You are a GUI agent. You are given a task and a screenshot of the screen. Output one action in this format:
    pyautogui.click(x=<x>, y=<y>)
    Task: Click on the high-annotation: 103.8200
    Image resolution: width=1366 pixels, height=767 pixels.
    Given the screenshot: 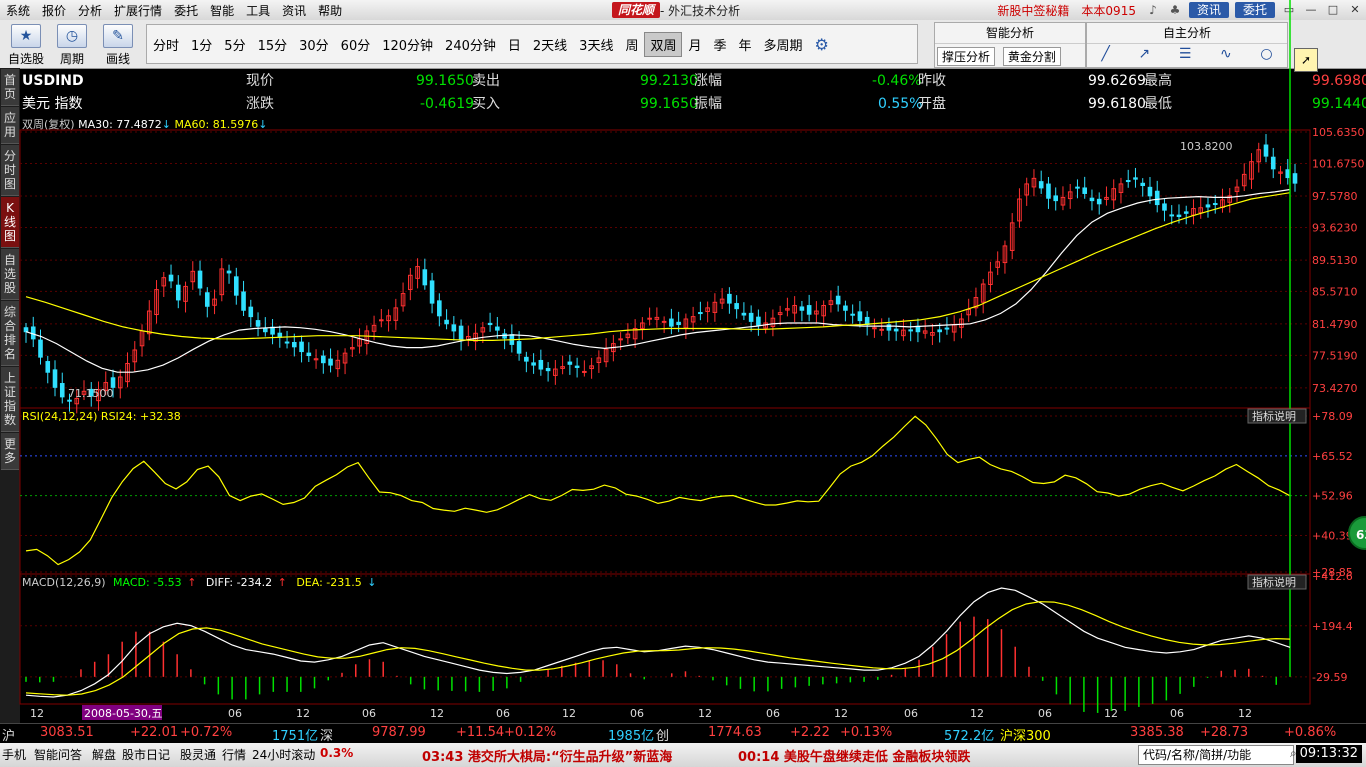 What is the action you would take?
    pyautogui.click(x=1206, y=146)
    